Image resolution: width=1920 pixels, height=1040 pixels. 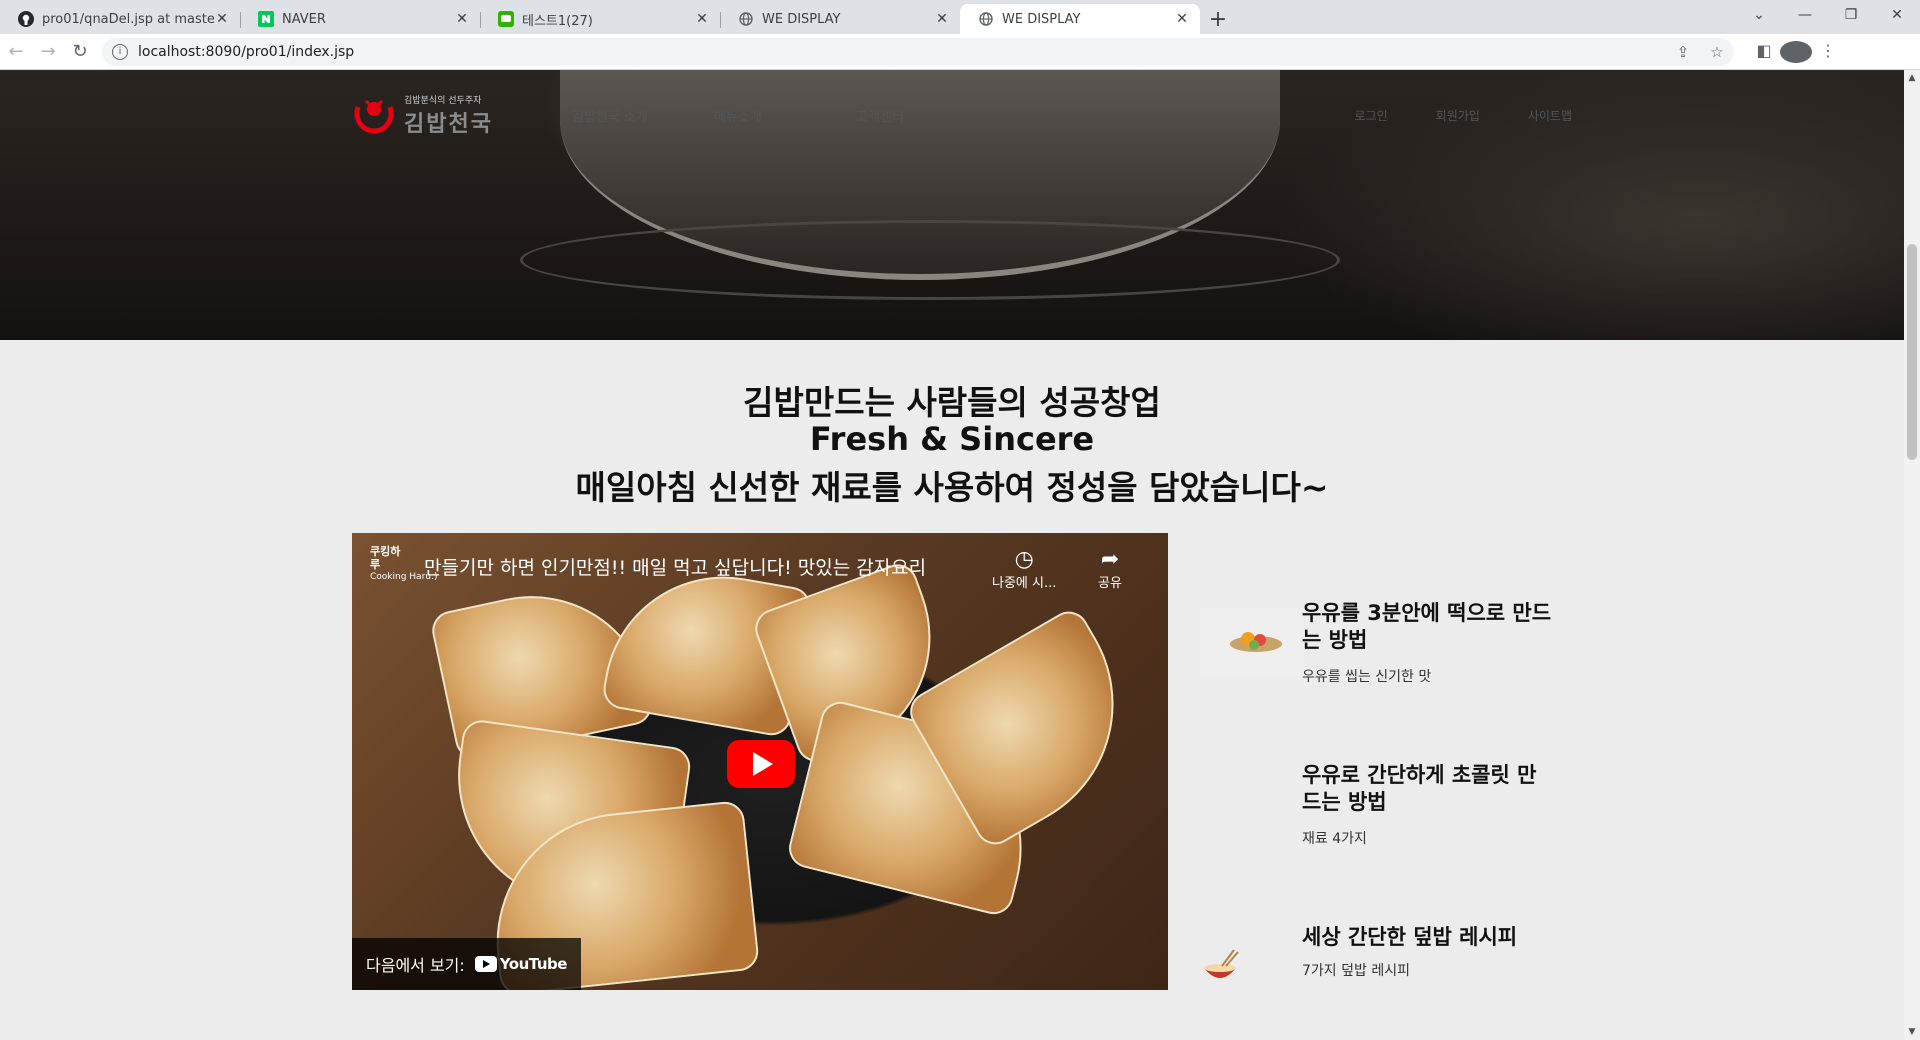 What do you see at coordinates (930, 260) in the screenshot?
I see `hero-stove-rim` at bounding box center [930, 260].